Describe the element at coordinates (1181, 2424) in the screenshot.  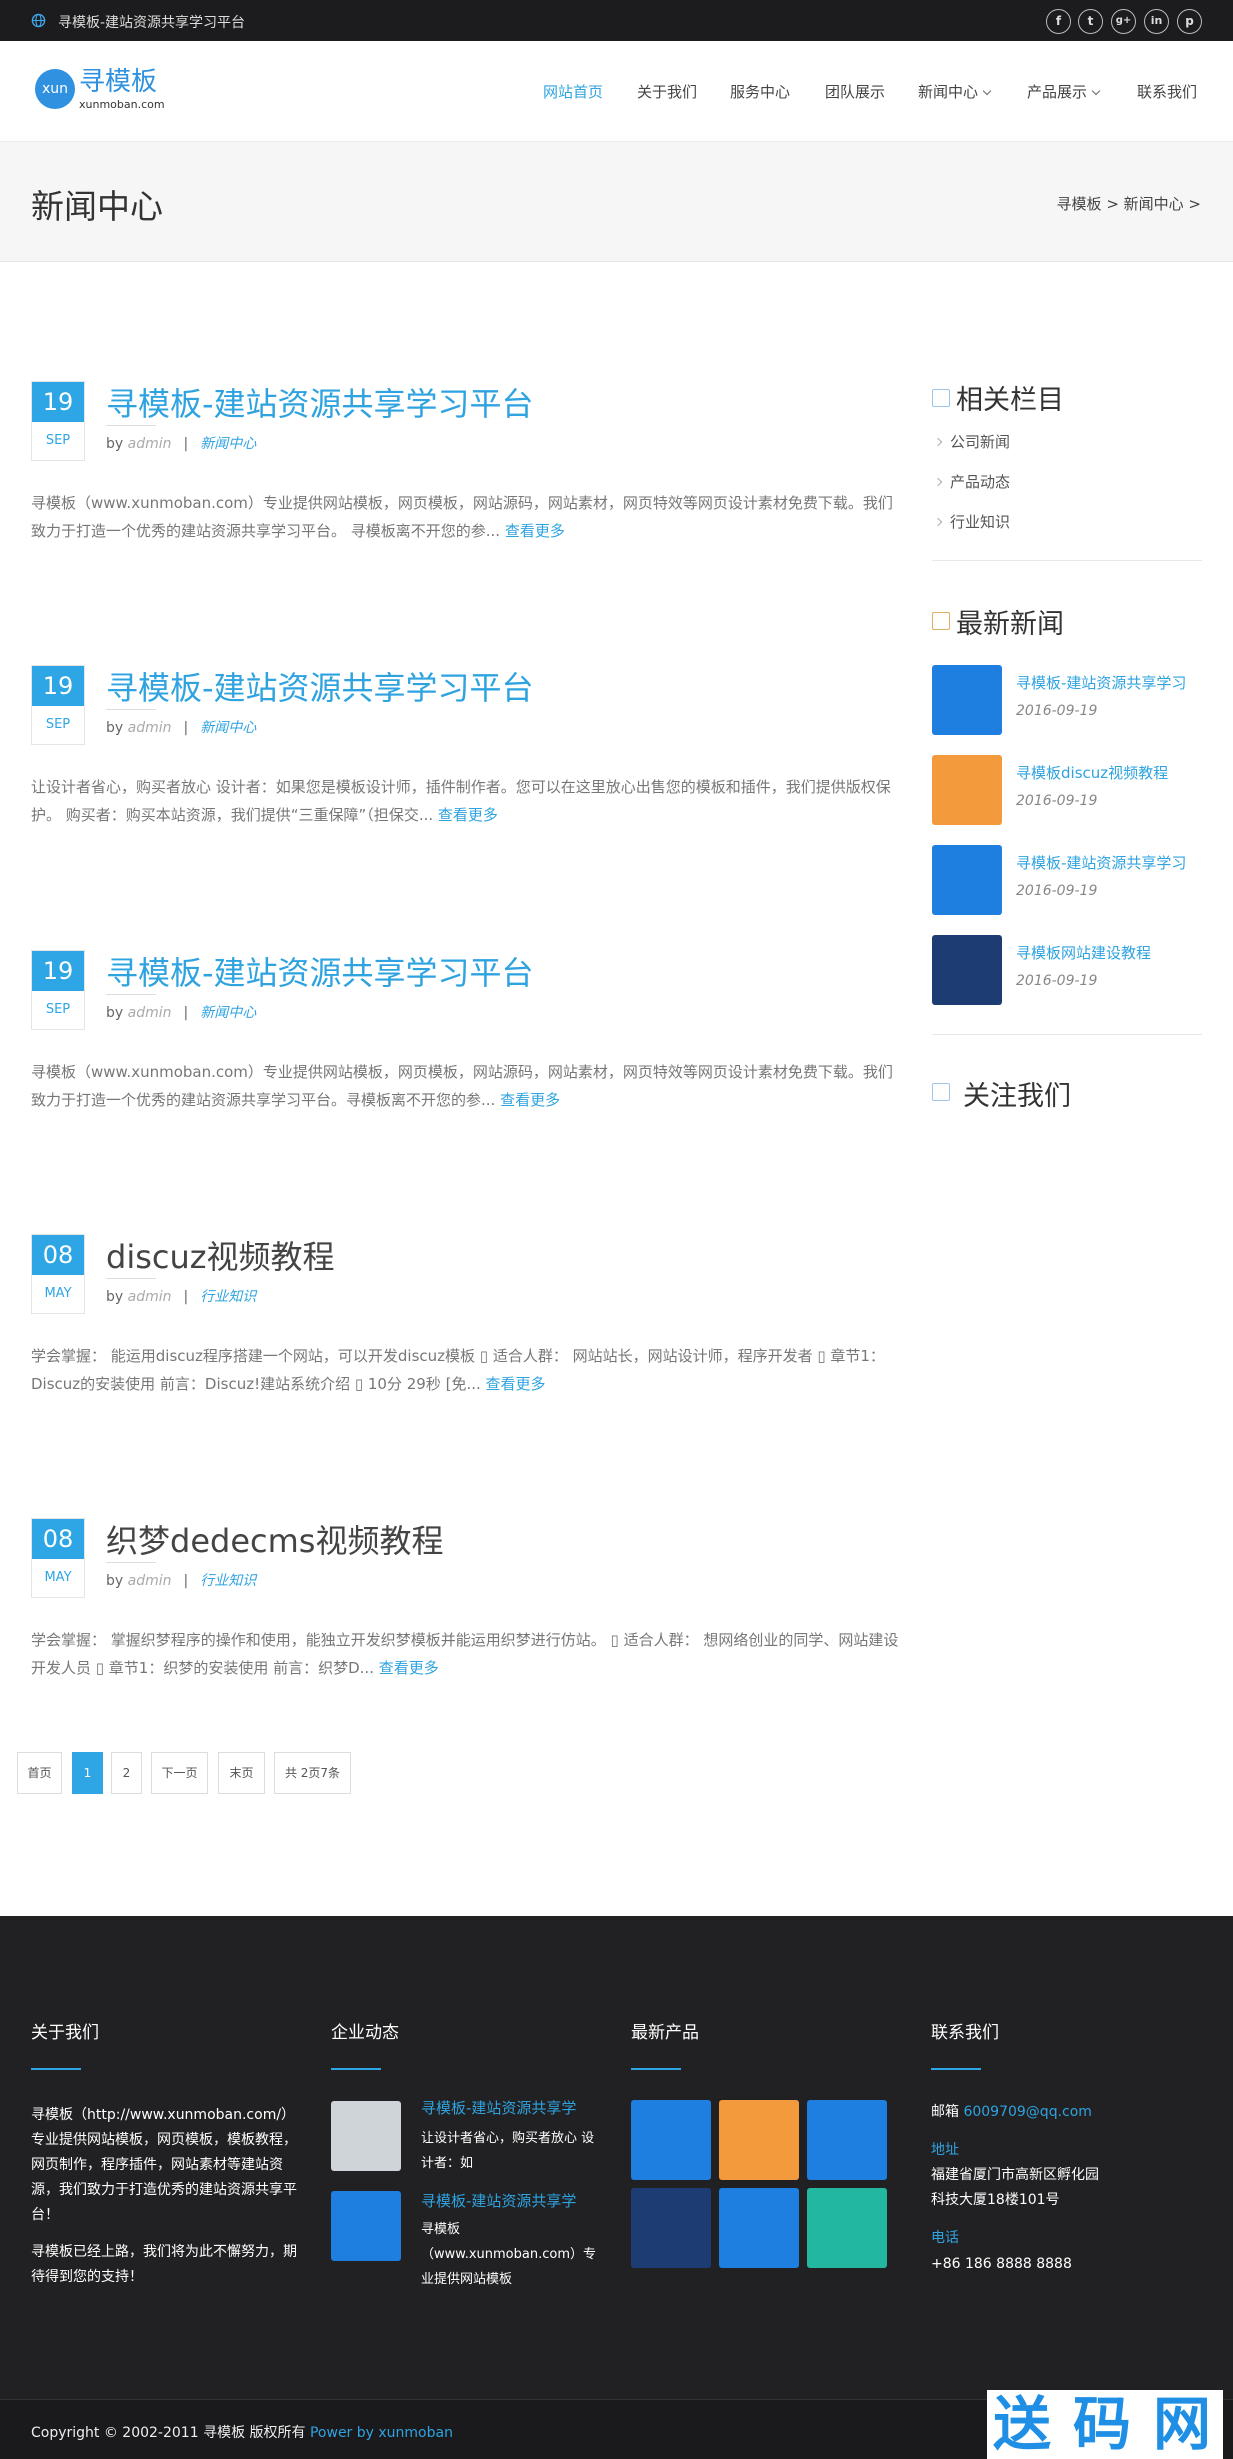
I see `watermark-char: 网` at that location.